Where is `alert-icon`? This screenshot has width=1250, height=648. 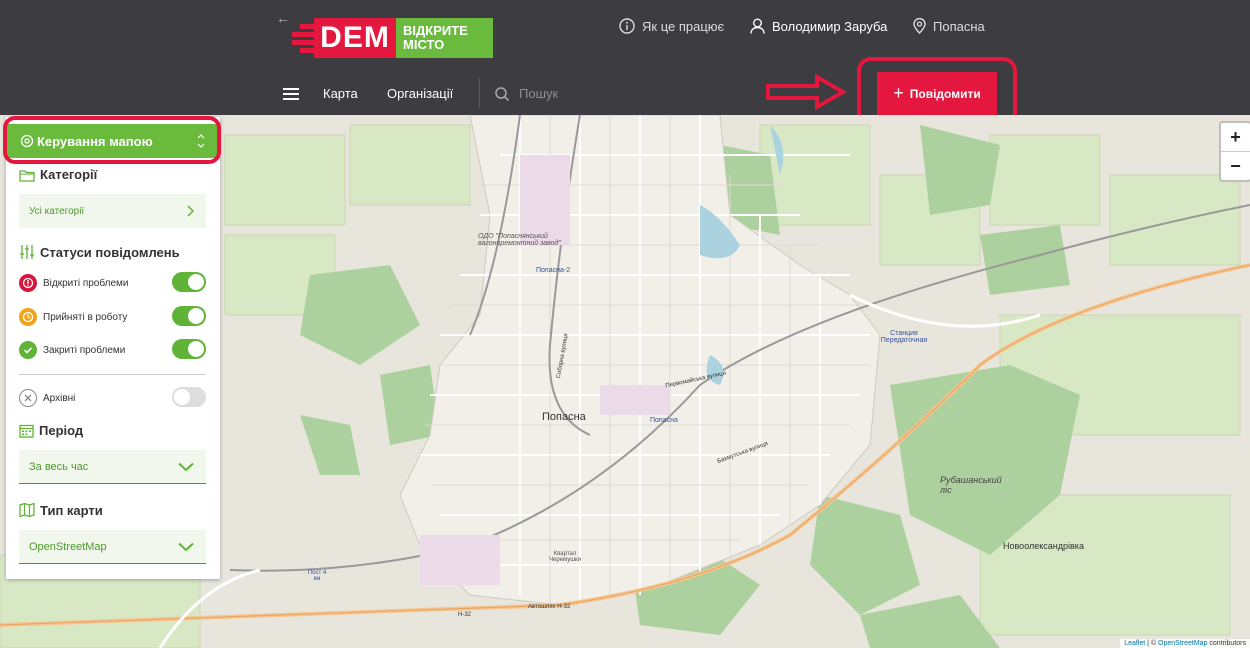 alert-icon is located at coordinates (28, 283).